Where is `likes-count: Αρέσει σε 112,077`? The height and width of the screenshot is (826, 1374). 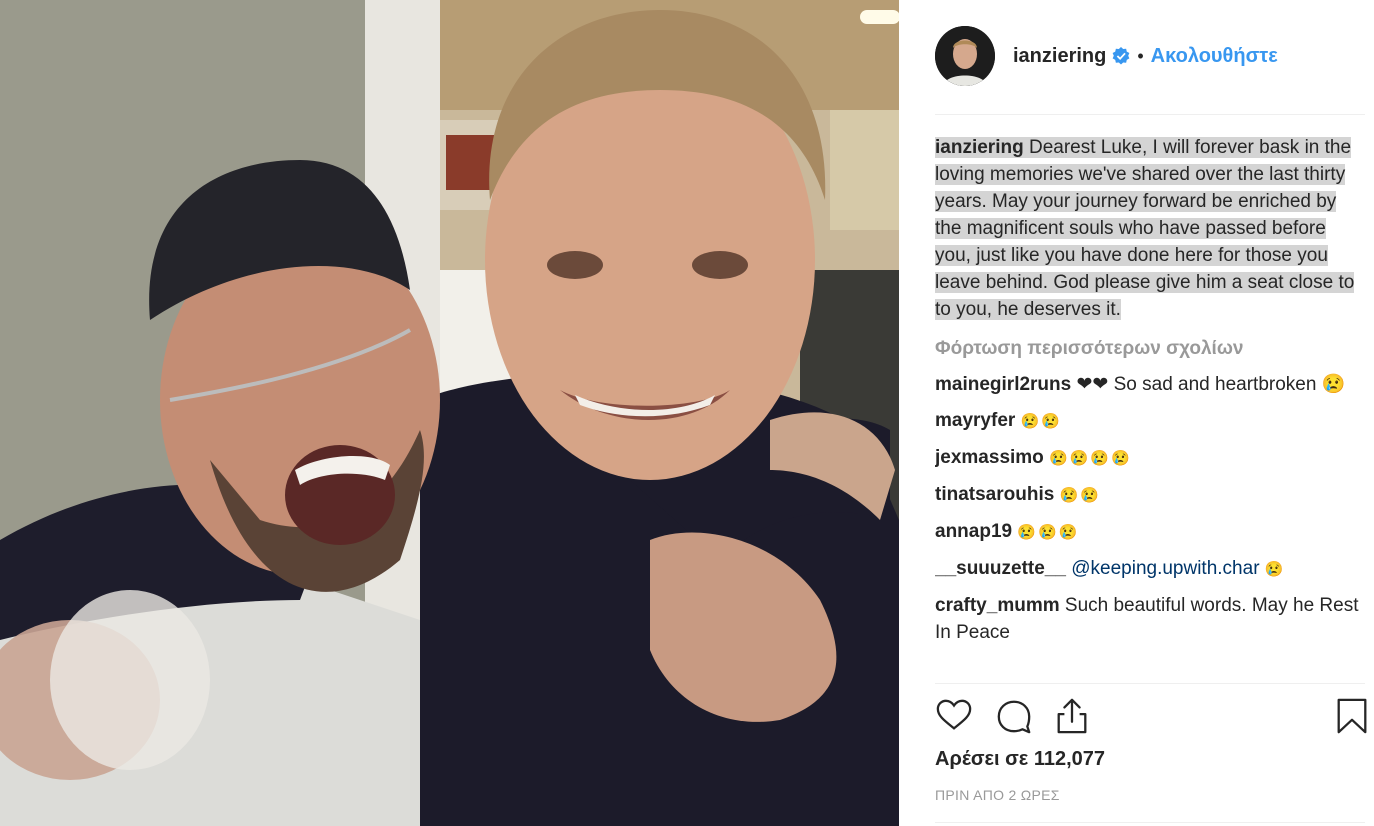
likes-count: Αρέσει σε 112,077 is located at coordinates (1020, 759).